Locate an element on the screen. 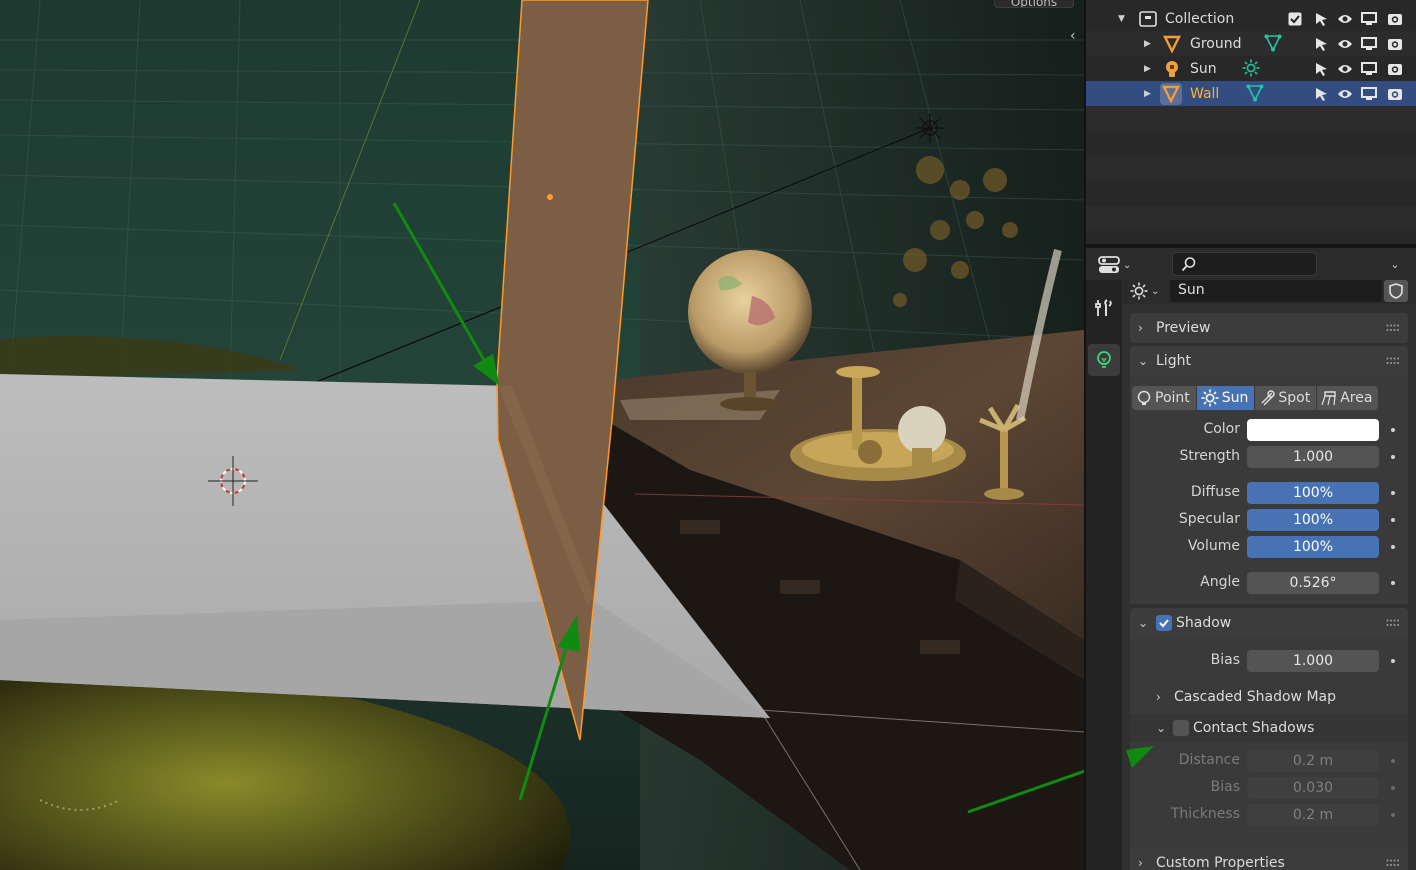 The image size is (1416, 870). light-type-point: Point is located at coordinates (1164, 398).